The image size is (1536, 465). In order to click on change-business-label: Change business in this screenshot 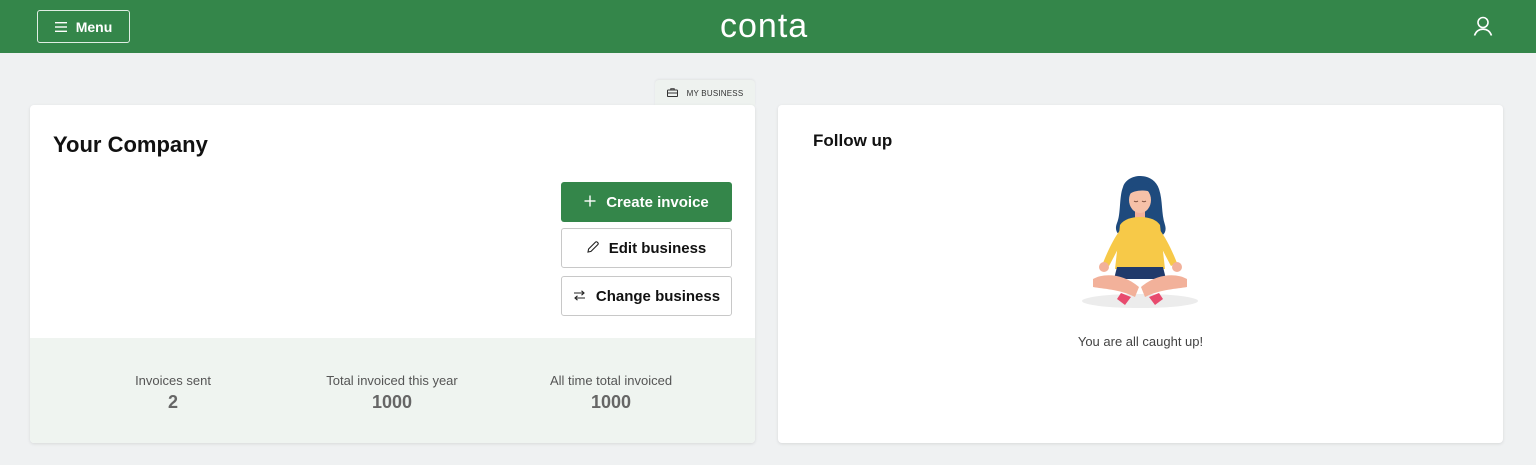, I will do `click(658, 296)`.